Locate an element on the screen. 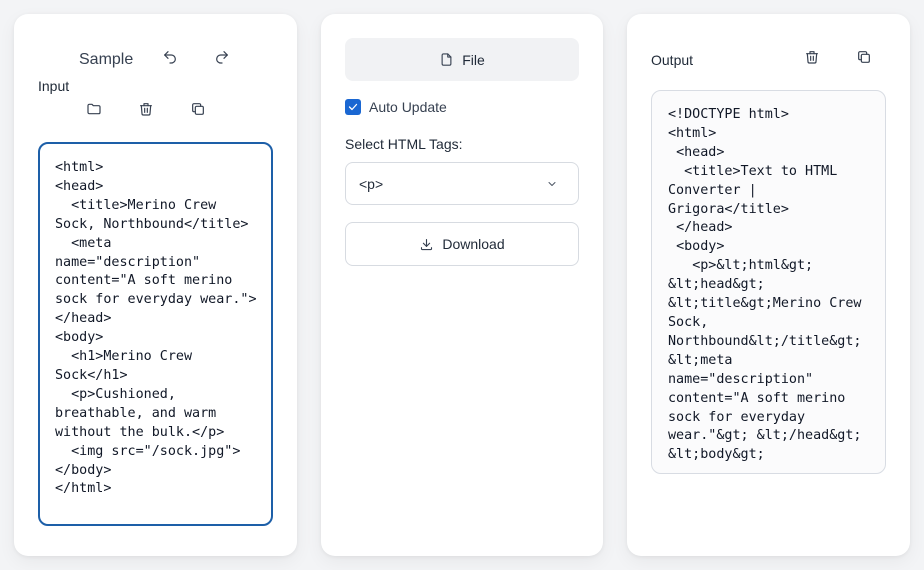  download-icon is located at coordinates (427, 244).